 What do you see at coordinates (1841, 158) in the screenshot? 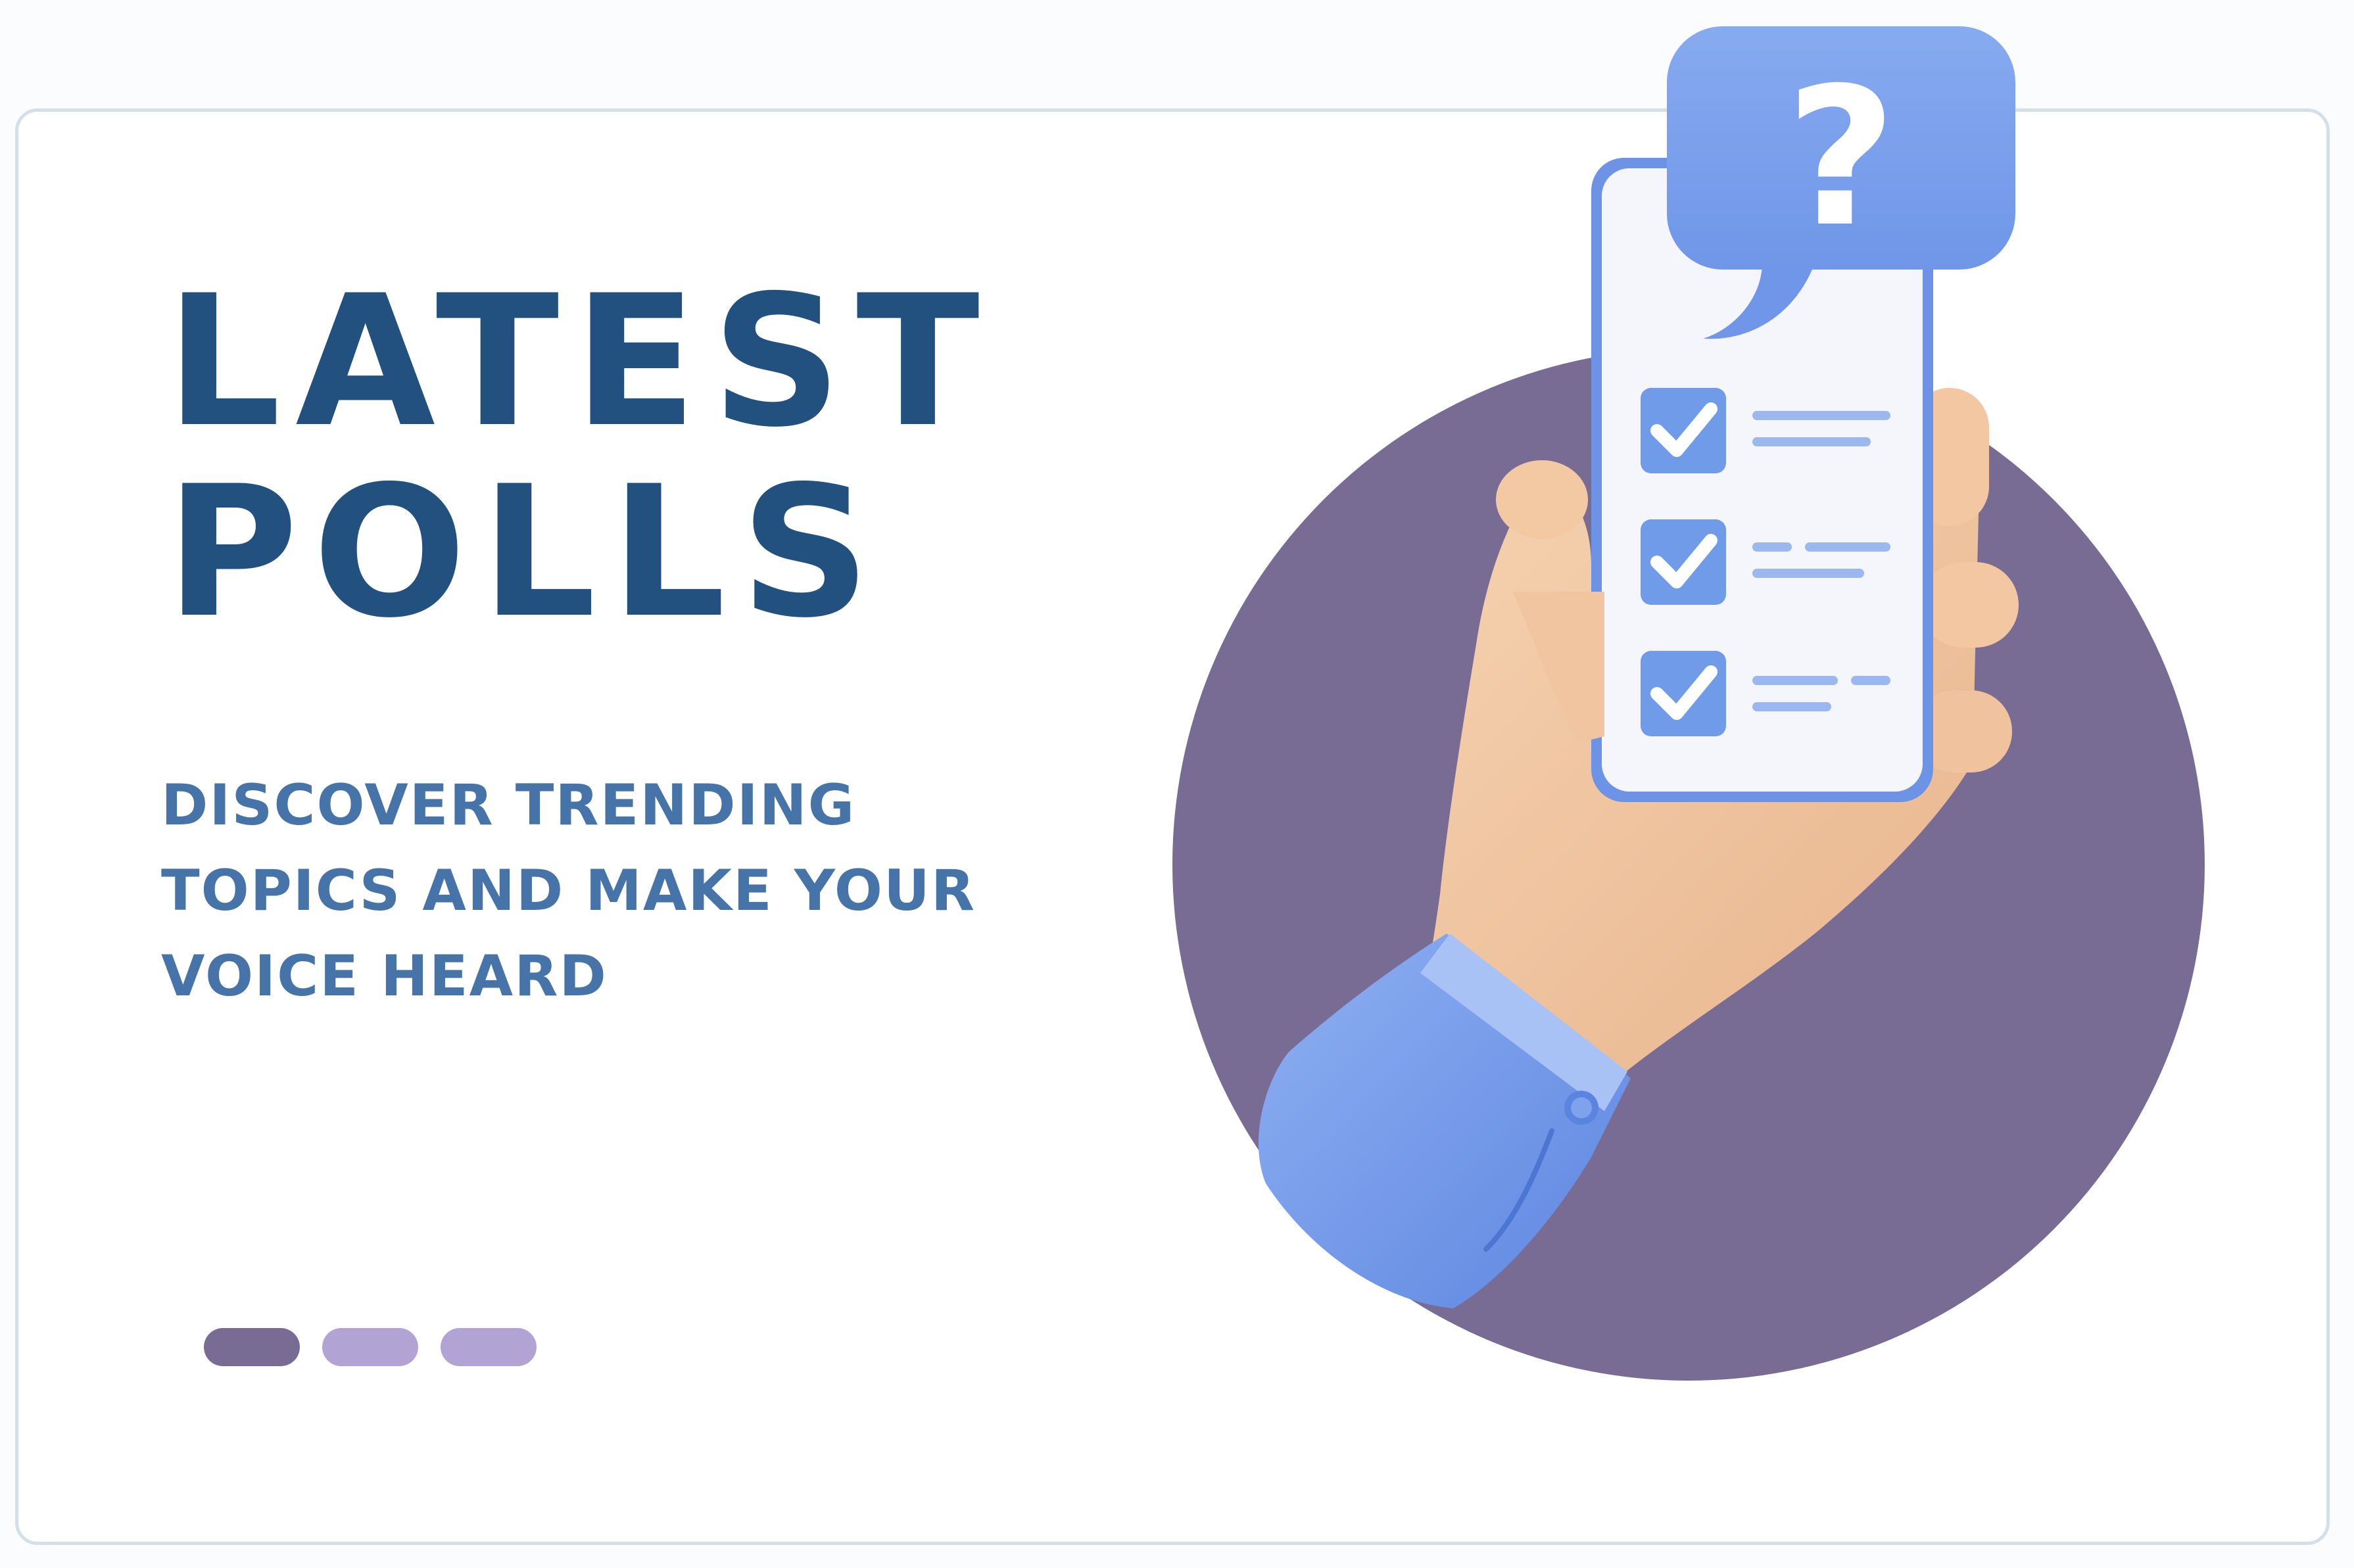
I see `question-mark: ?` at bounding box center [1841, 158].